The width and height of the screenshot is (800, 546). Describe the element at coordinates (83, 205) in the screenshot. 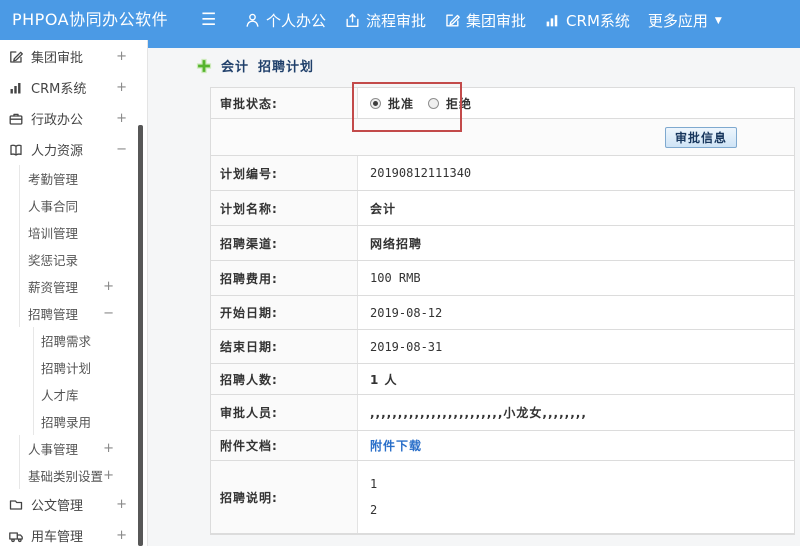

I see `sidebar-item-hr-contract: 人事合同` at that location.